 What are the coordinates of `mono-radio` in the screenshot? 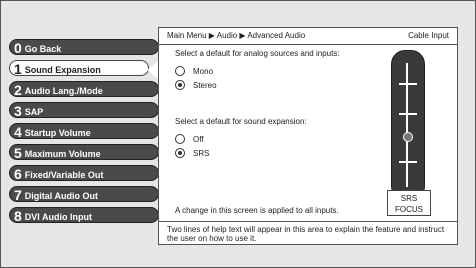 It's located at (180, 71).